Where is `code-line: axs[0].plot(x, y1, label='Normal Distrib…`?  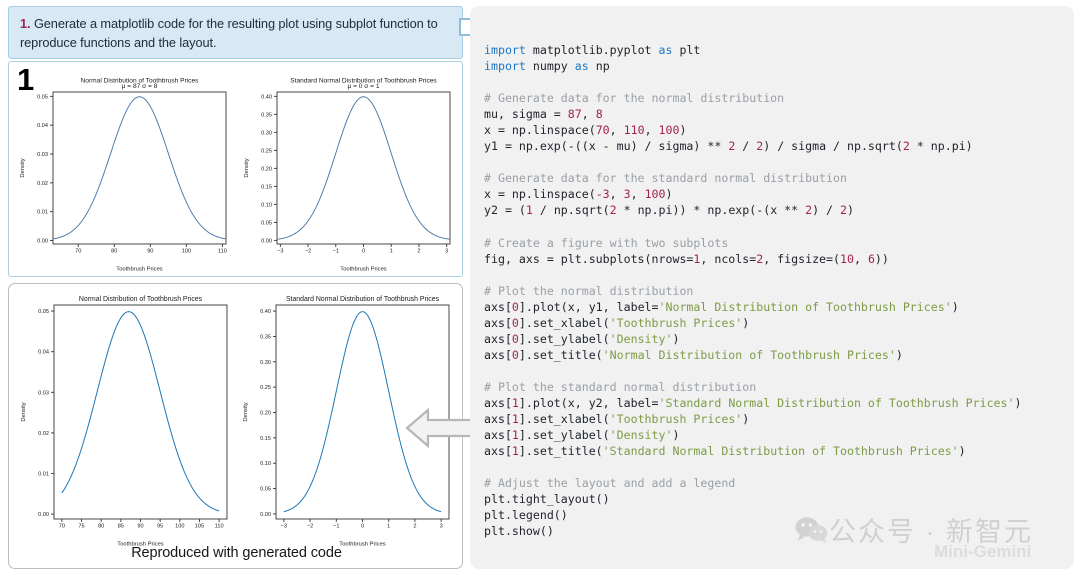
code-line: axs[0].plot(x, y1, label='Normal Distrib… is located at coordinates (721, 306).